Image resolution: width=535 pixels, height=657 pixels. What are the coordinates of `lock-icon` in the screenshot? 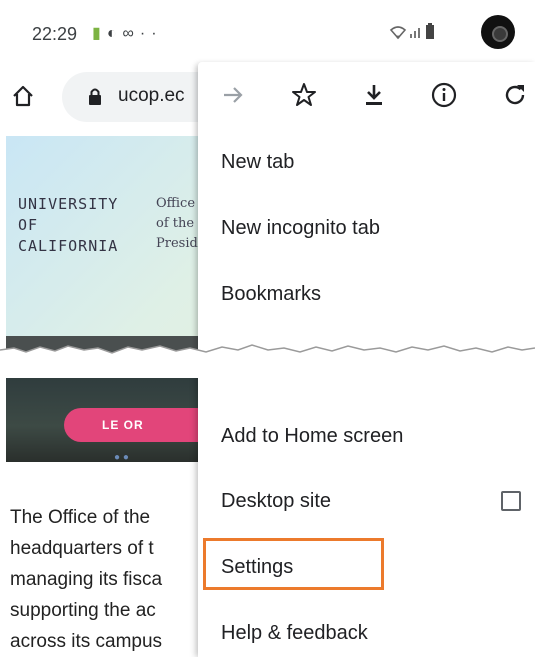 It's located at (95, 96).